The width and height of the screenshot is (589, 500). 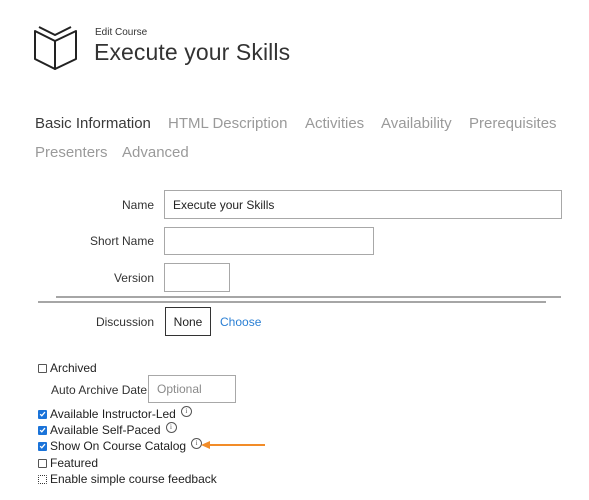 I want to click on enable-simple-course-feedback-option: Enable simple course feedback, so click(x=127, y=479).